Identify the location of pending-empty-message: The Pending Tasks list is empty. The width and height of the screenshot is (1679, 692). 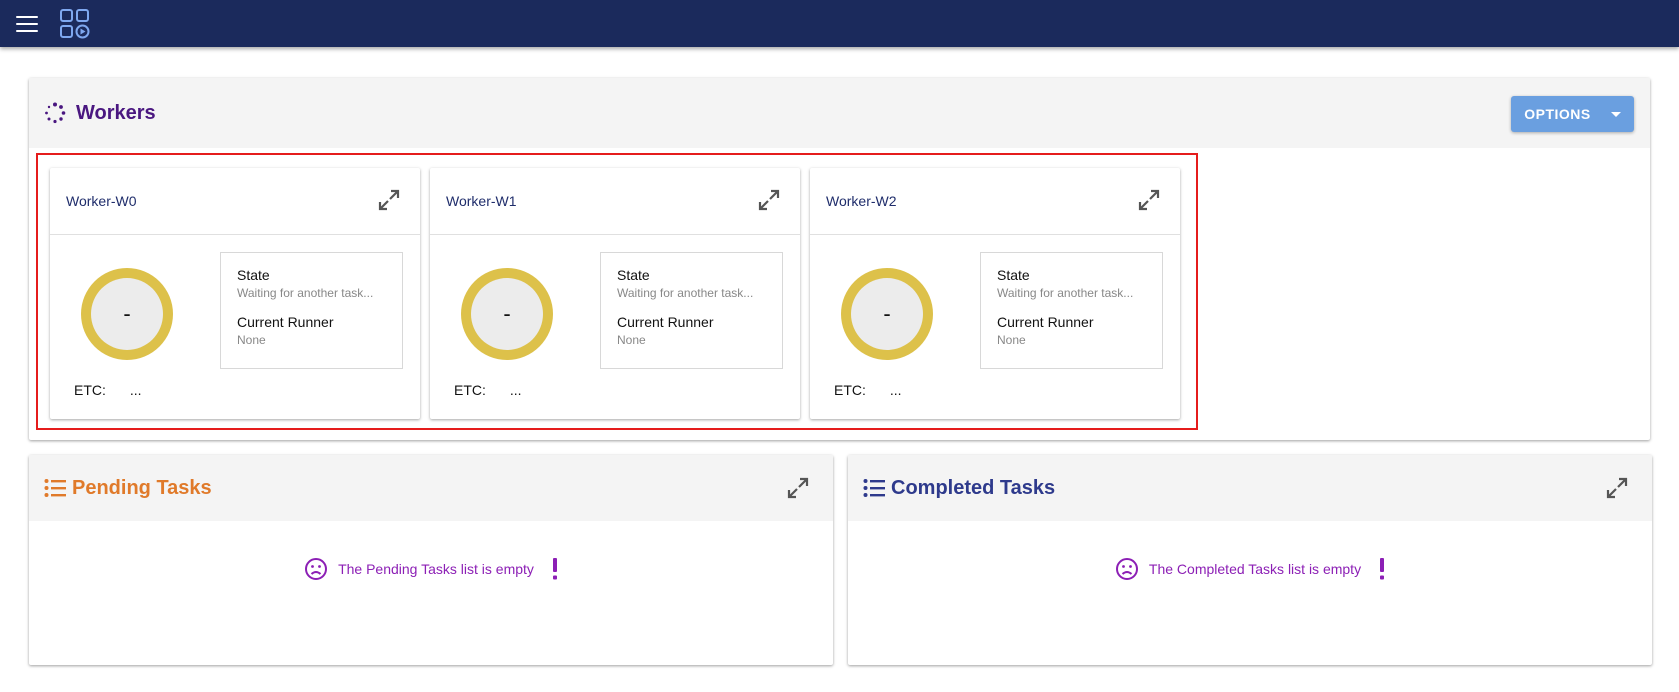
(431, 569).